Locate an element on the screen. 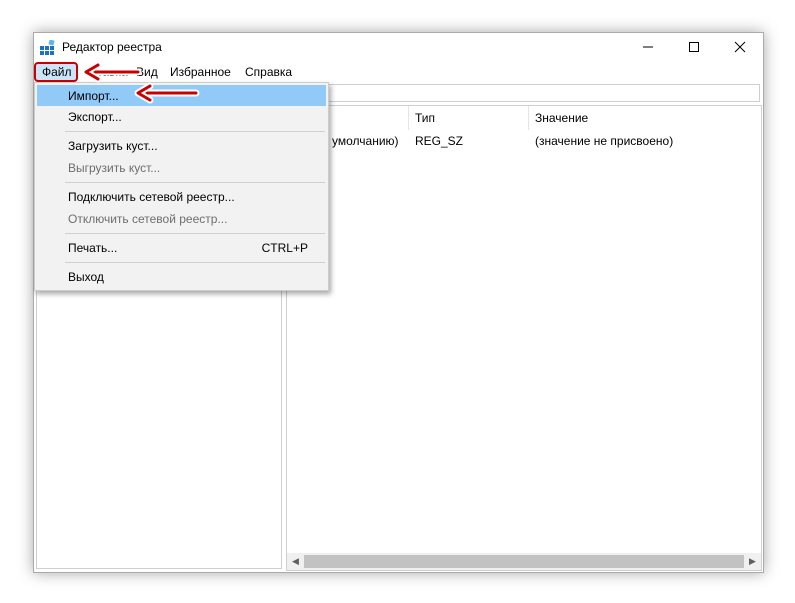 The image size is (795, 603). minimize-button is located at coordinates (648, 47).